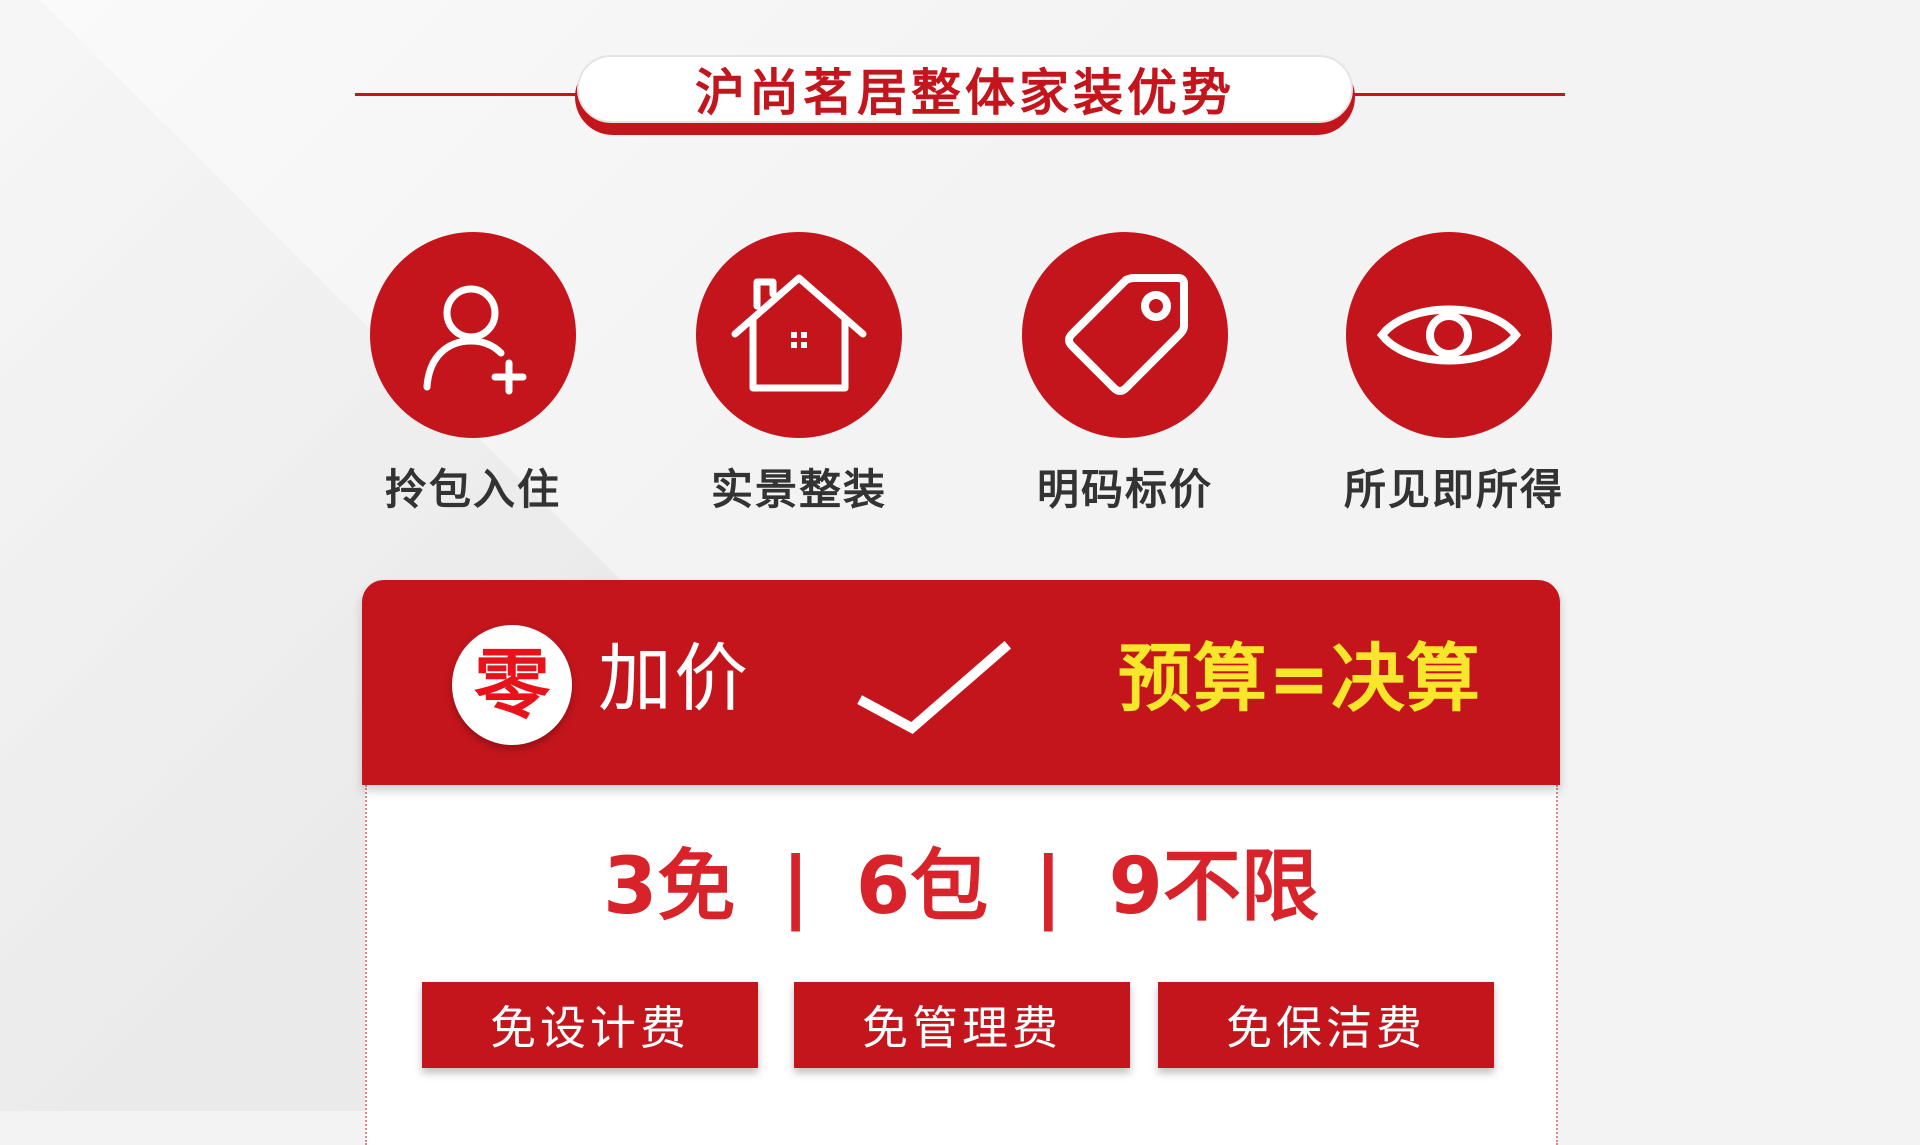 This screenshot has height=1145, width=1920. Describe the element at coordinates (1124, 489) in the screenshot. I see `feature-label: 明码标价` at that location.